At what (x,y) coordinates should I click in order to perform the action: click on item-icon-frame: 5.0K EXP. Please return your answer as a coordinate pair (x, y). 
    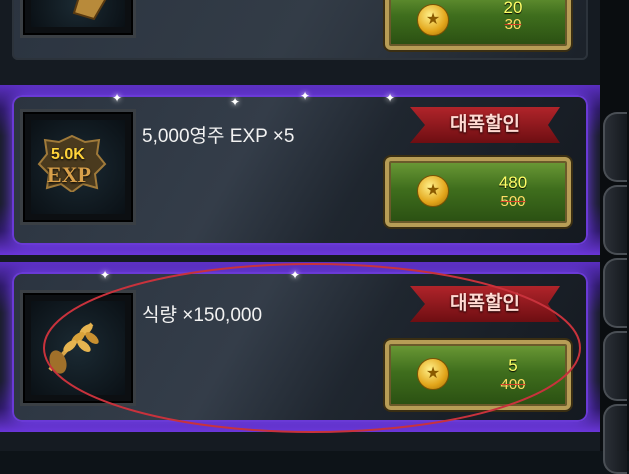
    Looking at the image, I should click on (78, 167).